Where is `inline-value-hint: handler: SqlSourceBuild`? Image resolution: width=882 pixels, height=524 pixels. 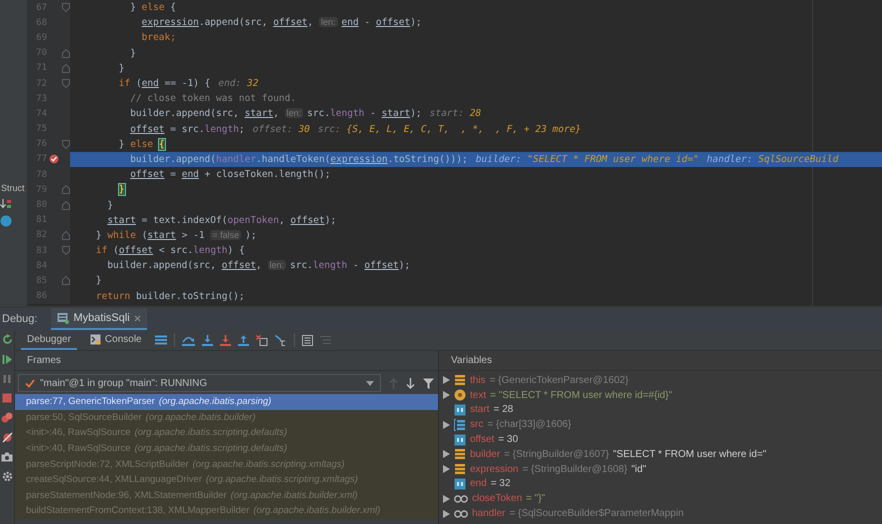 inline-value-hint: handler: SqlSourceBuild is located at coordinates (772, 159).